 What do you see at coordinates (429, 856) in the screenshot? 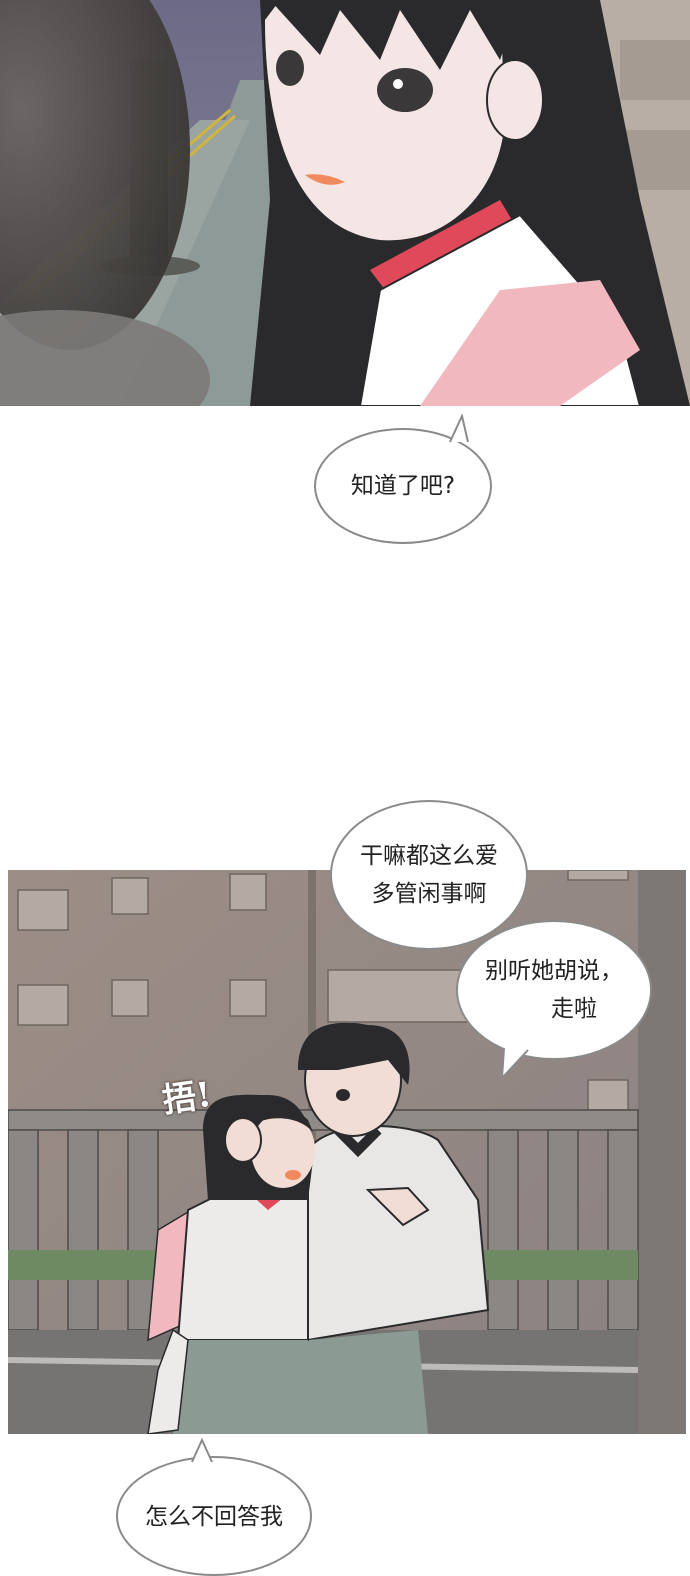
I see `speech-text-2-line-1: 干嘛都这么爱` at bounding box center [429, 856].